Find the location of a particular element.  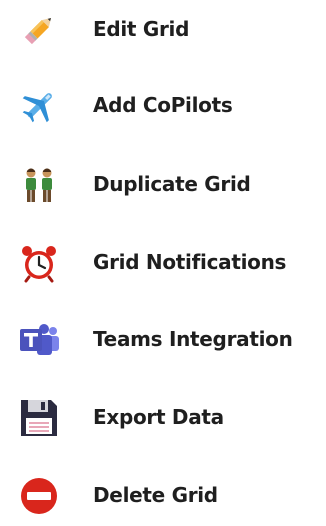

two-people-icon is located at coordinates (39, 185).